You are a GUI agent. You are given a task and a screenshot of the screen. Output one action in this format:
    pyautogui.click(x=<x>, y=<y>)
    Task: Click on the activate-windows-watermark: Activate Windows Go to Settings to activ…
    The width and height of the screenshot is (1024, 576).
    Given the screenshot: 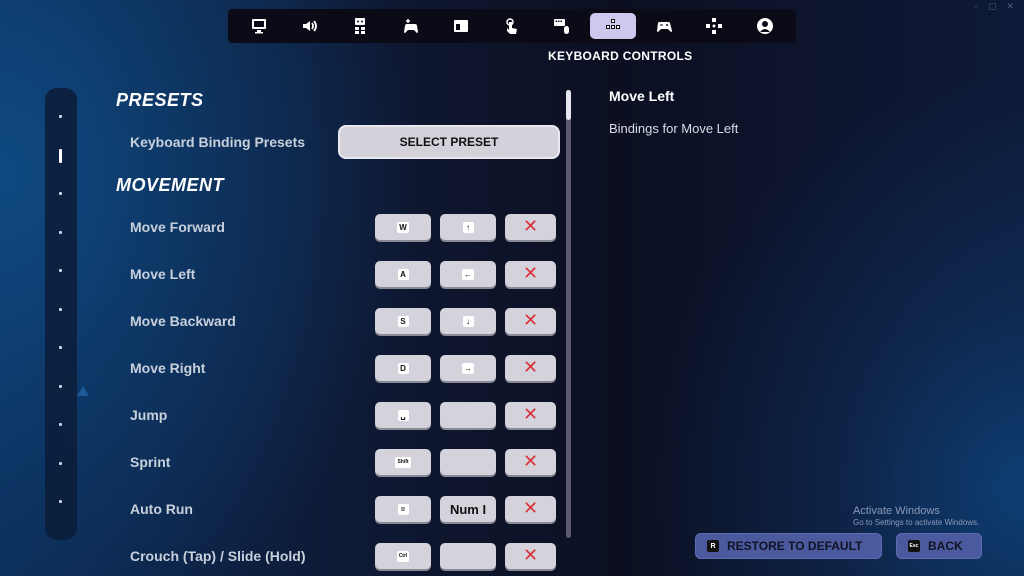 What is the action you would take?
    pyautogui.click(x=916, y=516)
    